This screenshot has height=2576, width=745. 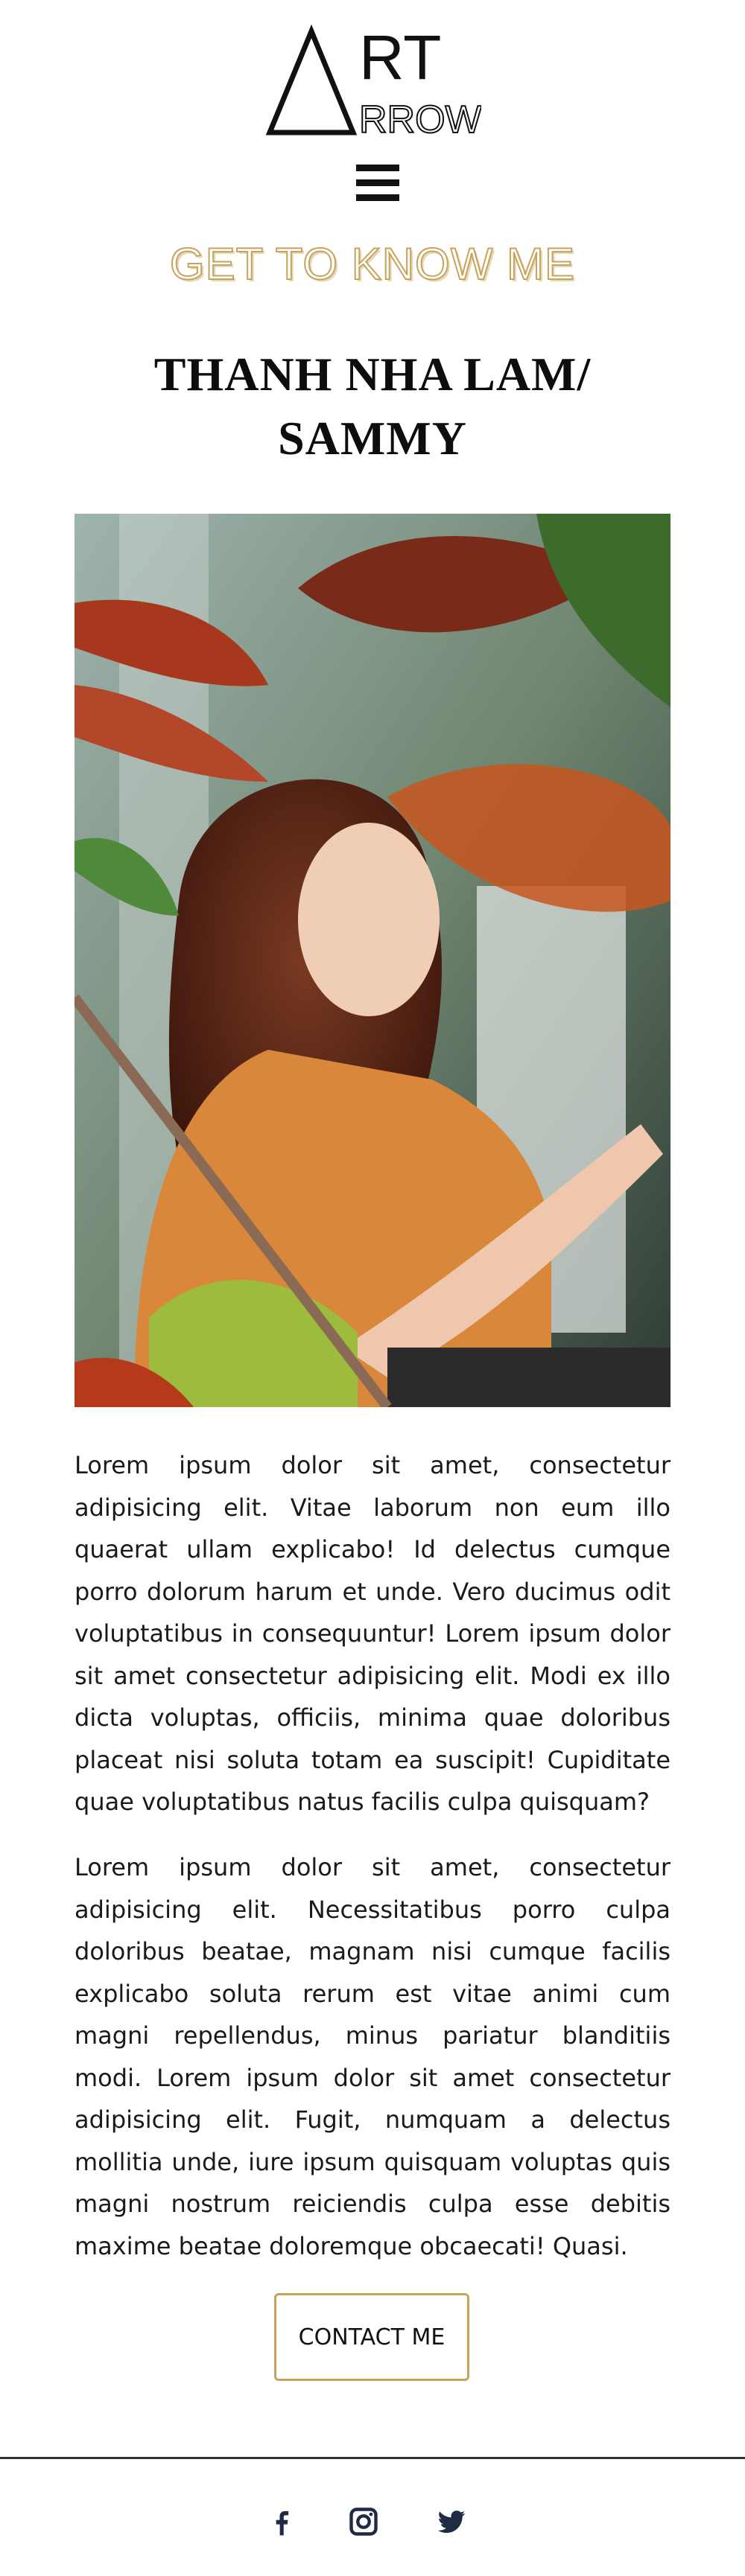 I want to click on brand-logo: RT RROW, so click(x=372, y=80).